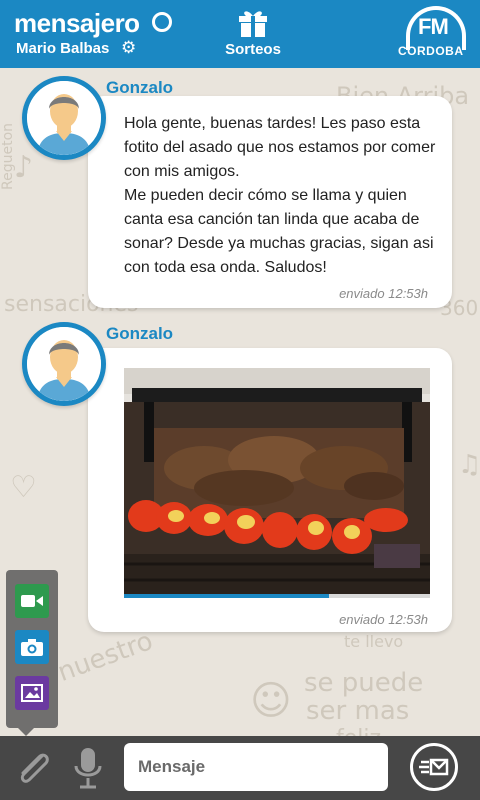 The width and height of the screenshot is (480, 800). I want to click on gallery-attach-button, so click(32, 693).